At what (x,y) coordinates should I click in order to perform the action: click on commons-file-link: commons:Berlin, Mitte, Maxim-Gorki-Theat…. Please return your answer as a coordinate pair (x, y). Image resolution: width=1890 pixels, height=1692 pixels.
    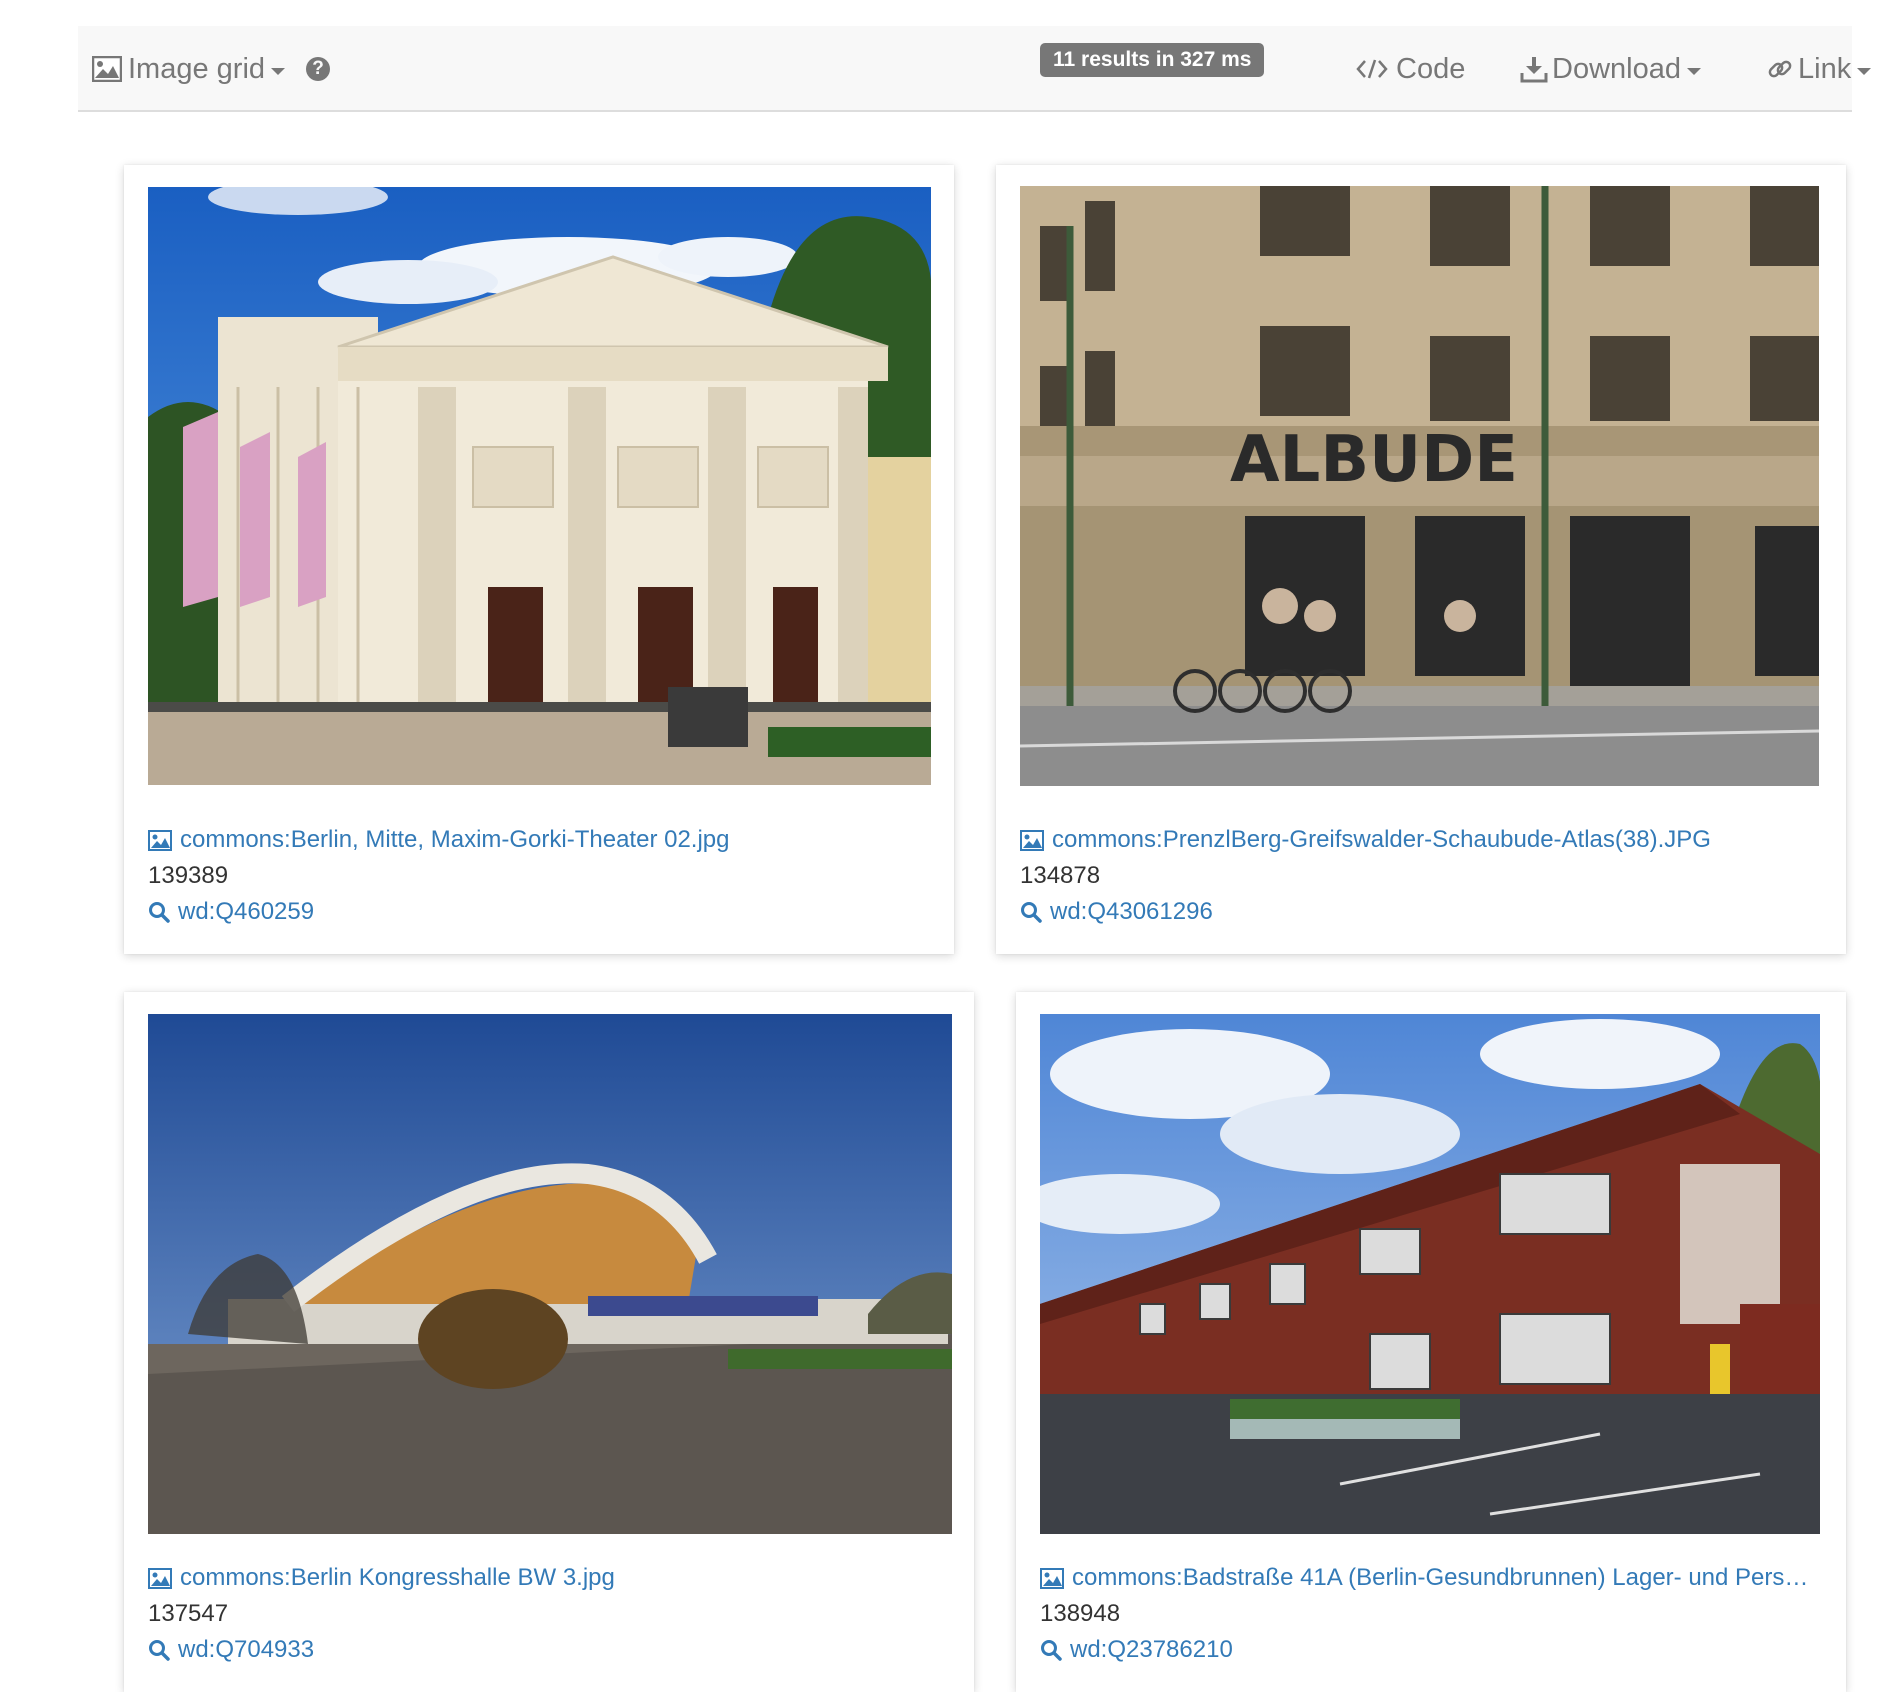
    Looking at the image, I should click on (539, 840).